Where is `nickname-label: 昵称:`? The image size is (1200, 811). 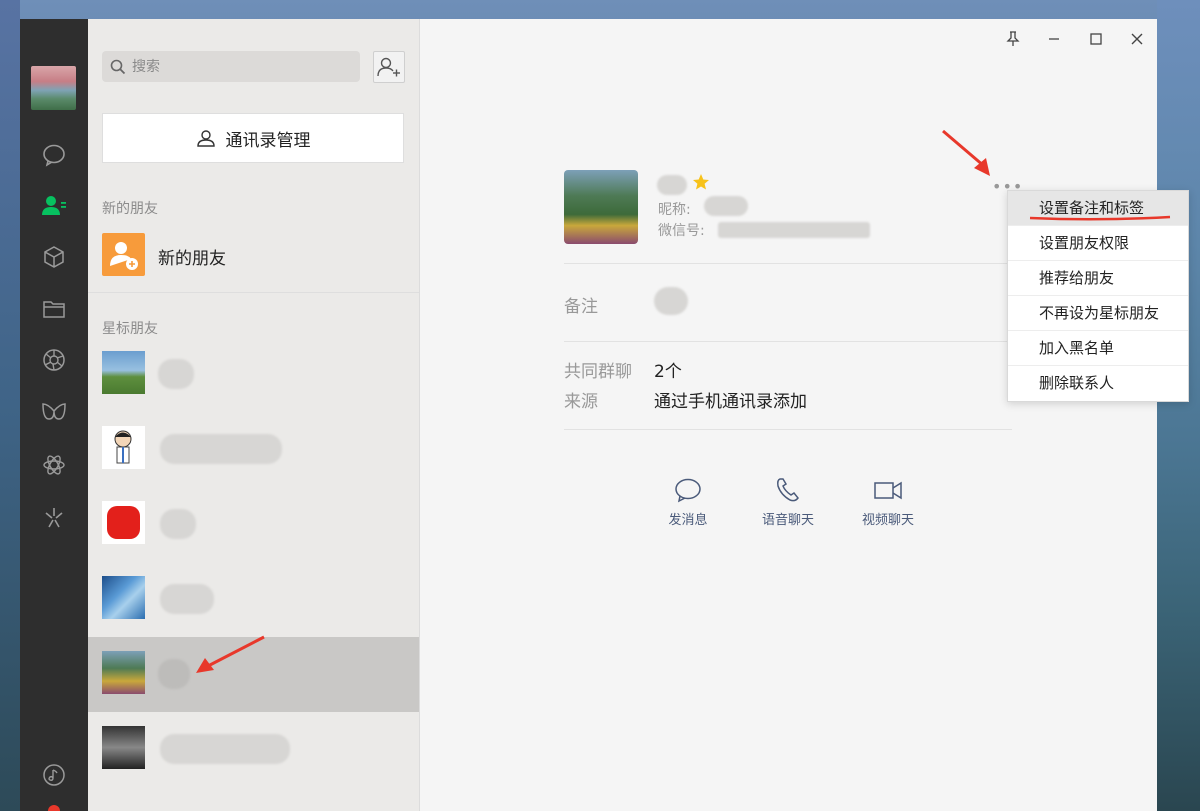 nickname-label: 昵称: is located at coordinates (674, 210).